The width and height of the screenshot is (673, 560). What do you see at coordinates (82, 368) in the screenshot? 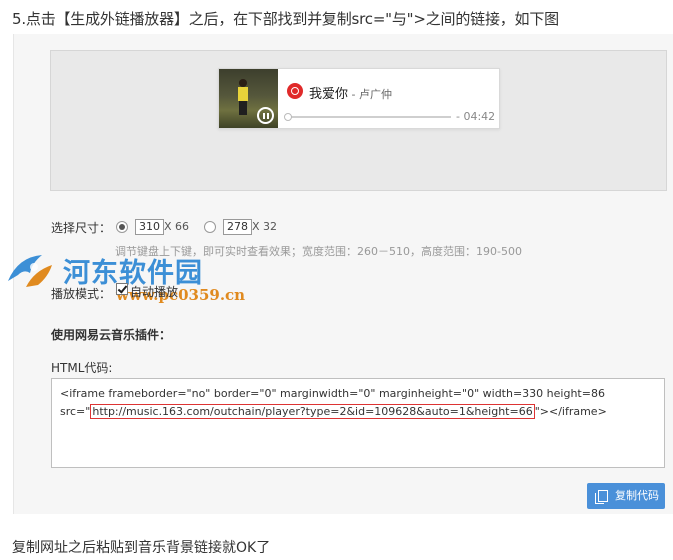
I see `html-code-label: HTML代码:` at bounding box center [82, 368].